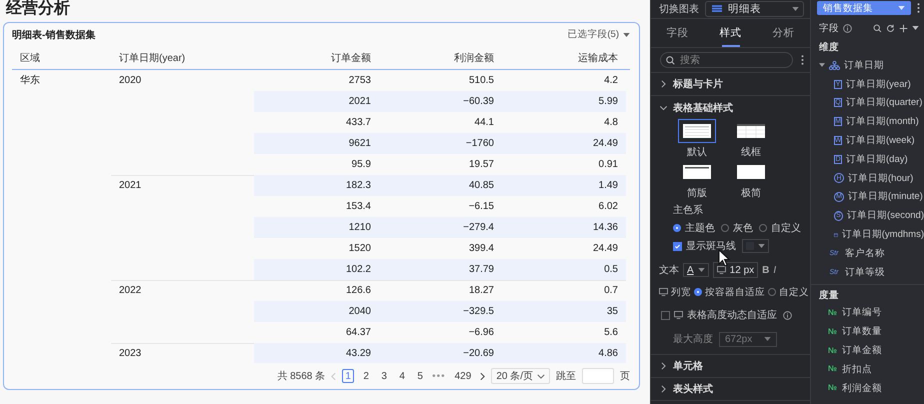 This screenshot has width=924, height=404. Describe the element at coordinates (481, 249) in the screenshot. I see `table-cell-text: 399.4` at that location.